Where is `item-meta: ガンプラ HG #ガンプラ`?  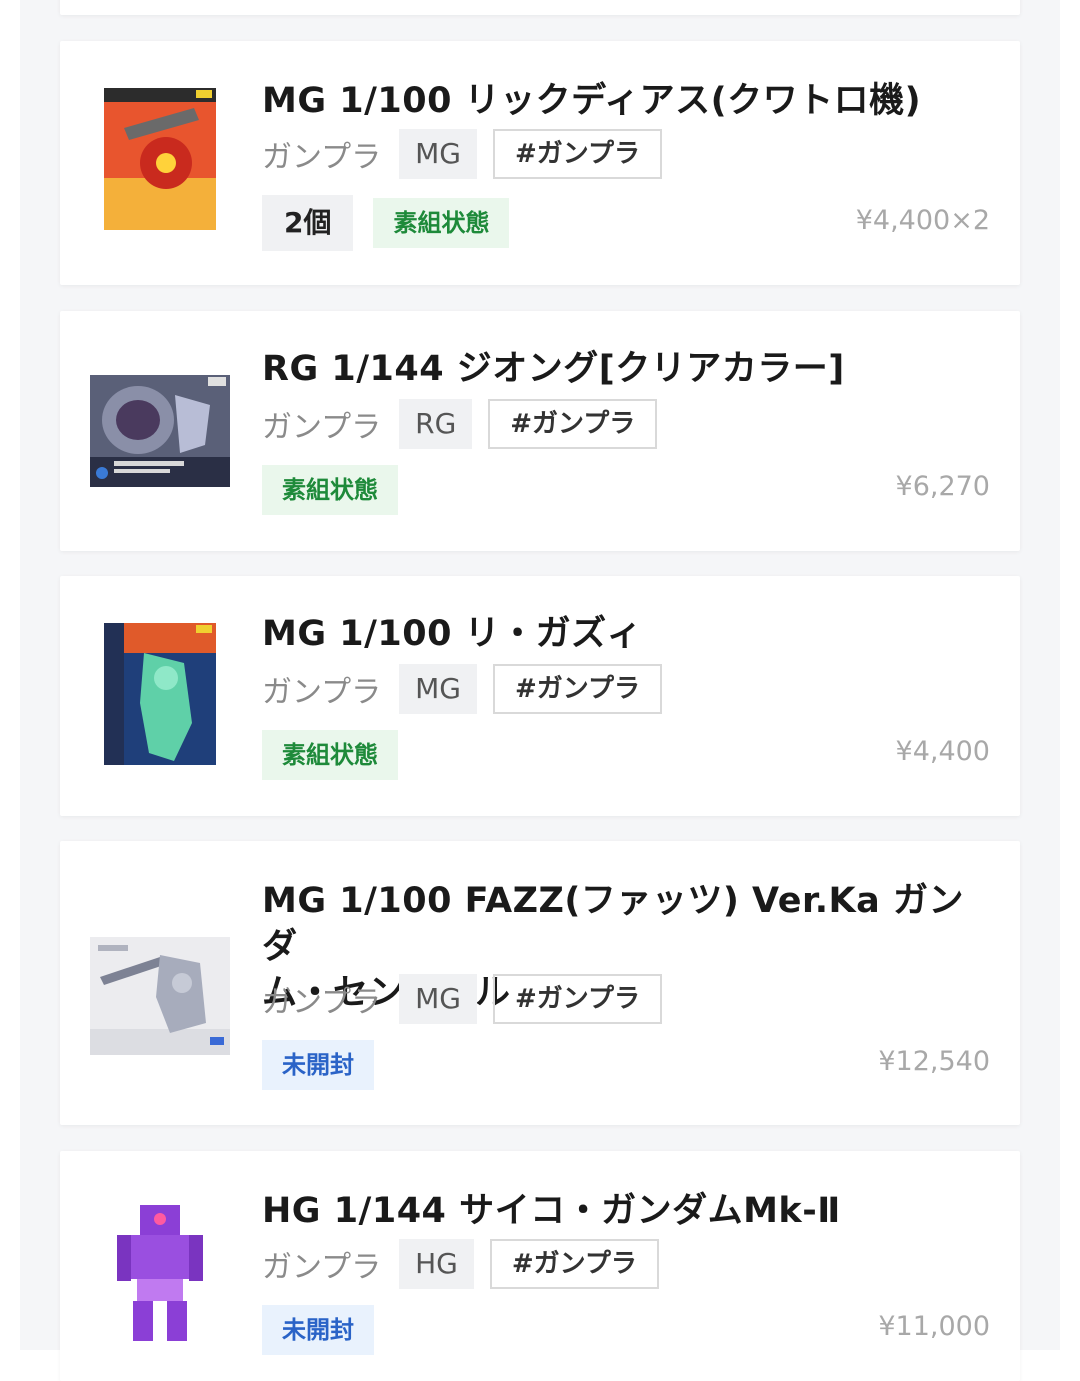
item-meta: ガンプラ HG #ガンプラ is located at coordinates (460, 1264).